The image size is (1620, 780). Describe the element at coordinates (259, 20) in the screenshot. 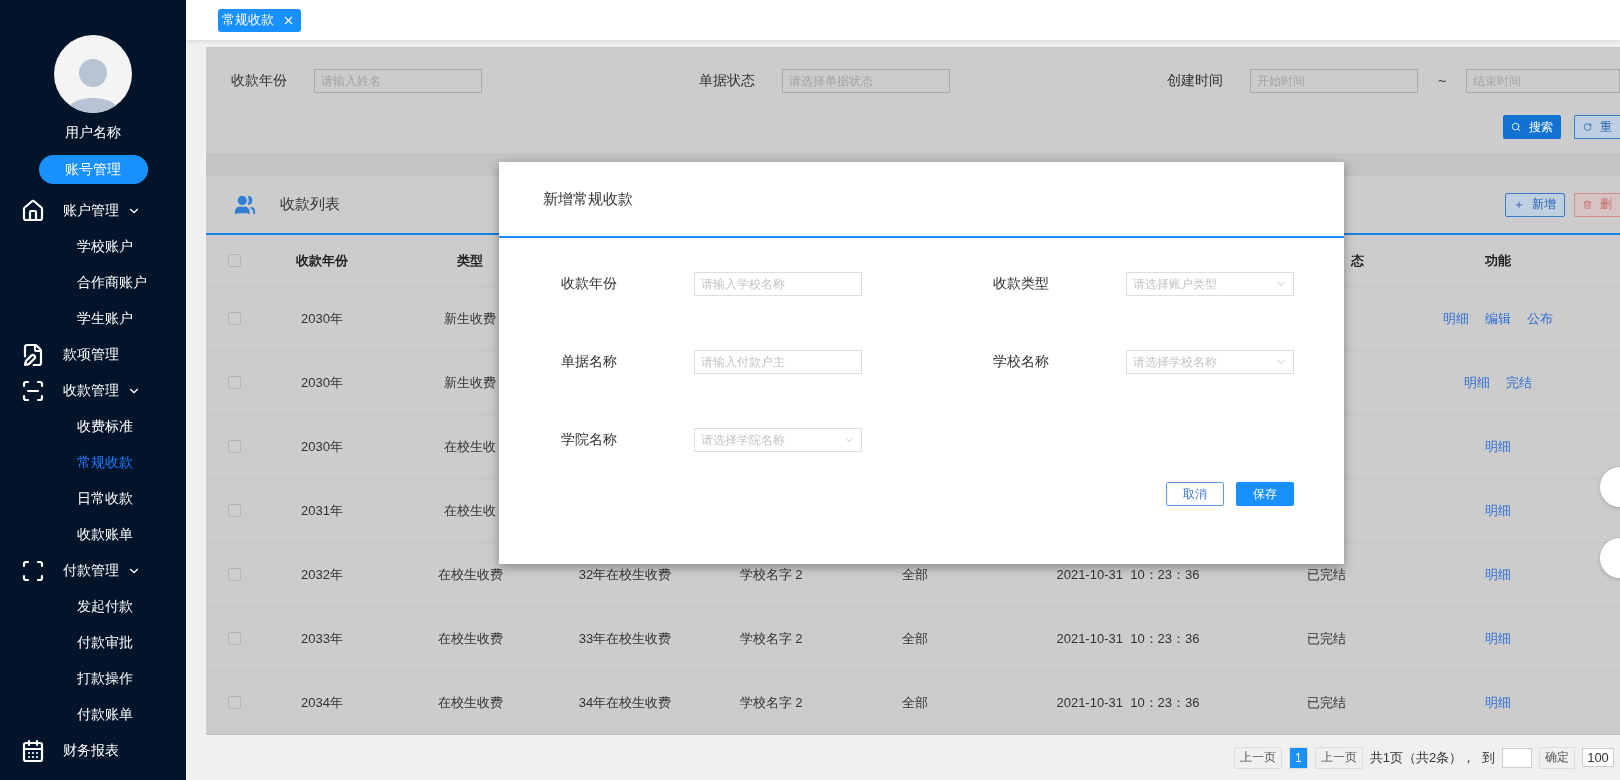

I see `page-tab: 常规收款` at that location.